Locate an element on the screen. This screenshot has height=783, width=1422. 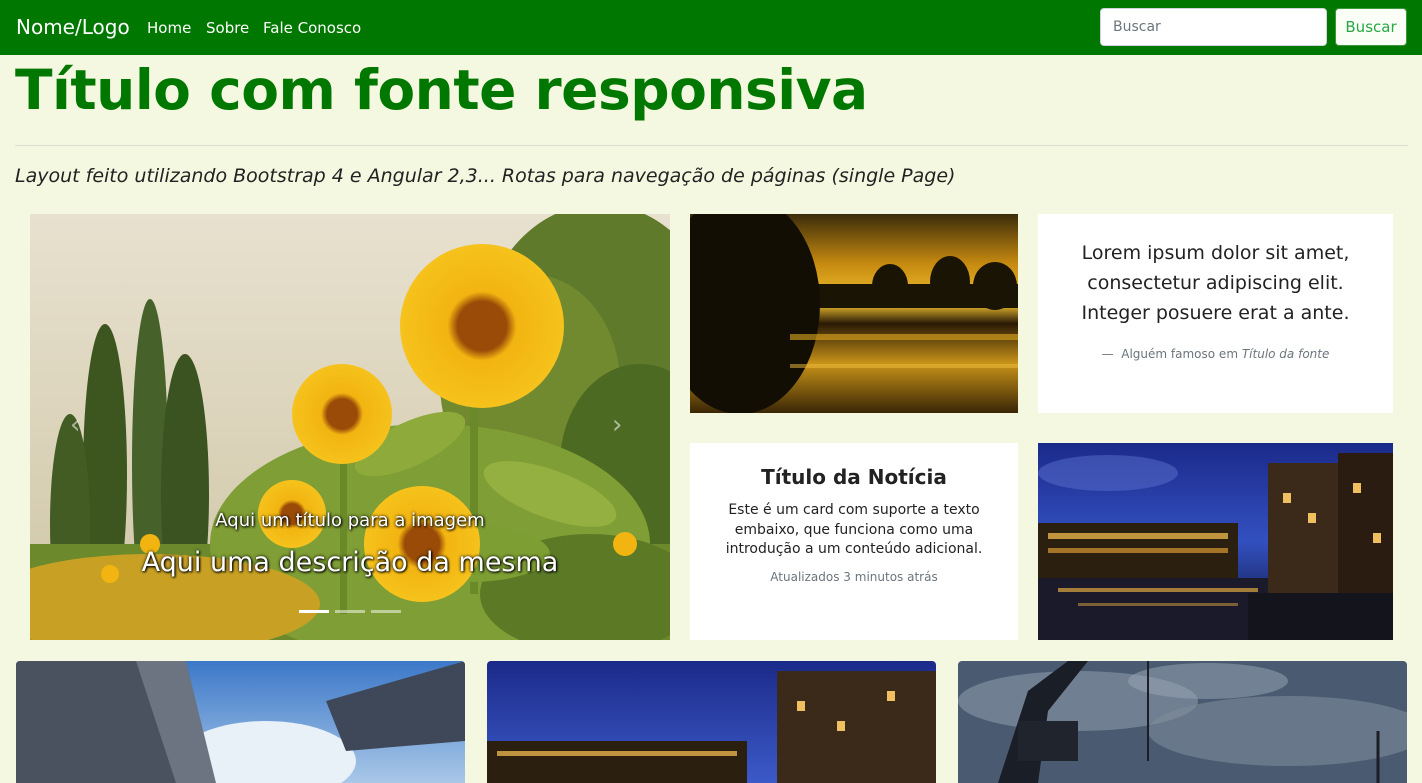
carousel-caption-title: Aqui um título para a imagem is located at coordinates (350, 520).